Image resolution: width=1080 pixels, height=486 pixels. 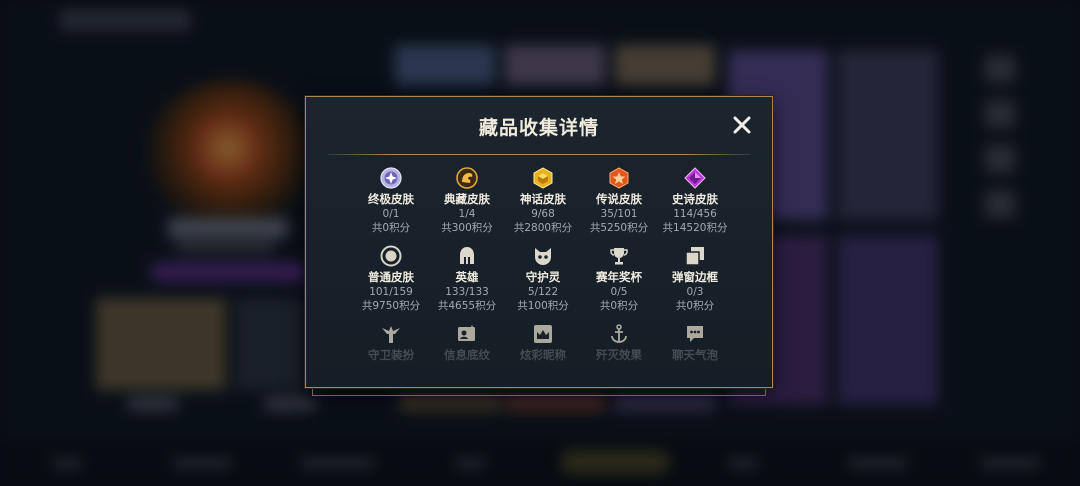 What do you see at coordinates (695, 178) in the screenshot?
I see `epic-skin-icon` at bounding box center [695, 178].